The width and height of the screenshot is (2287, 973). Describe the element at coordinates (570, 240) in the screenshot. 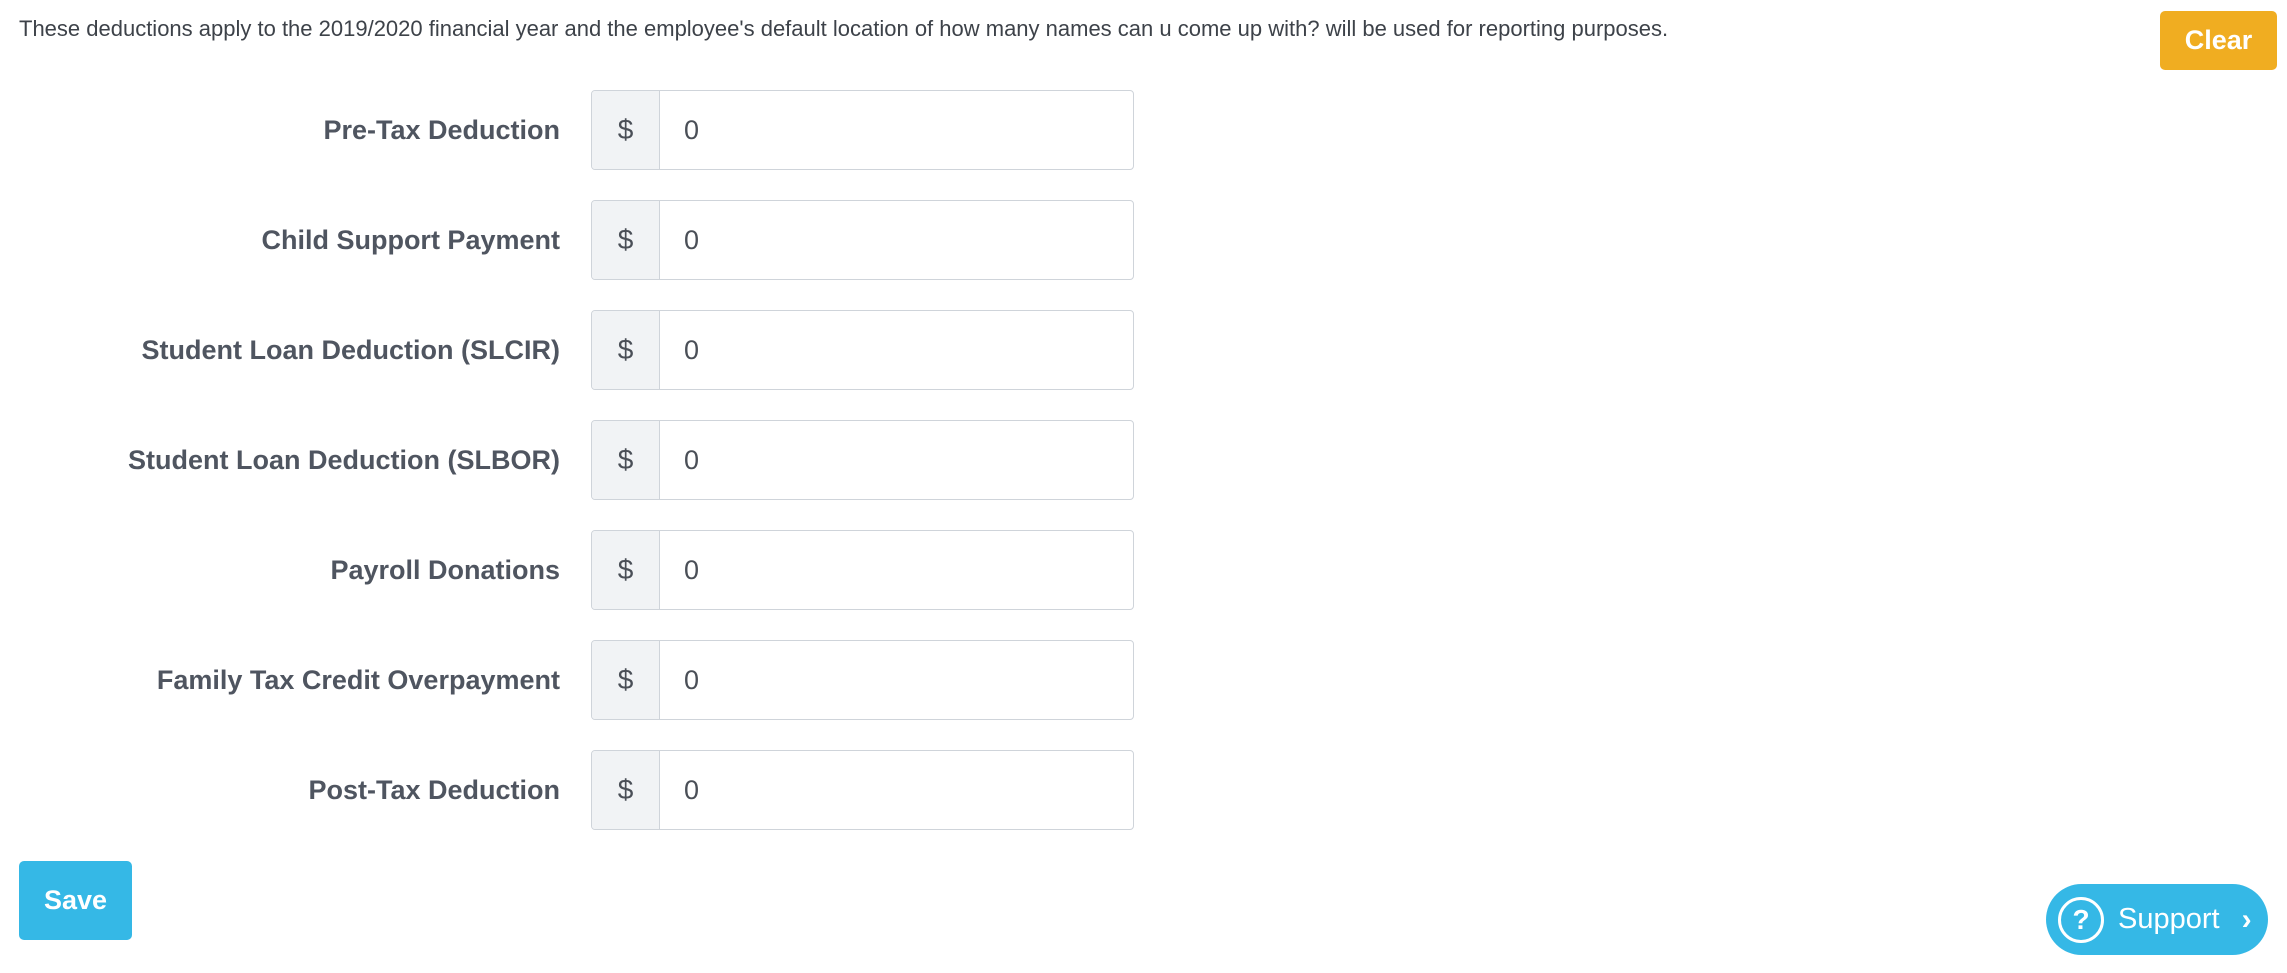

I see `field-row-child-support: Child Support Payment $` at that location.